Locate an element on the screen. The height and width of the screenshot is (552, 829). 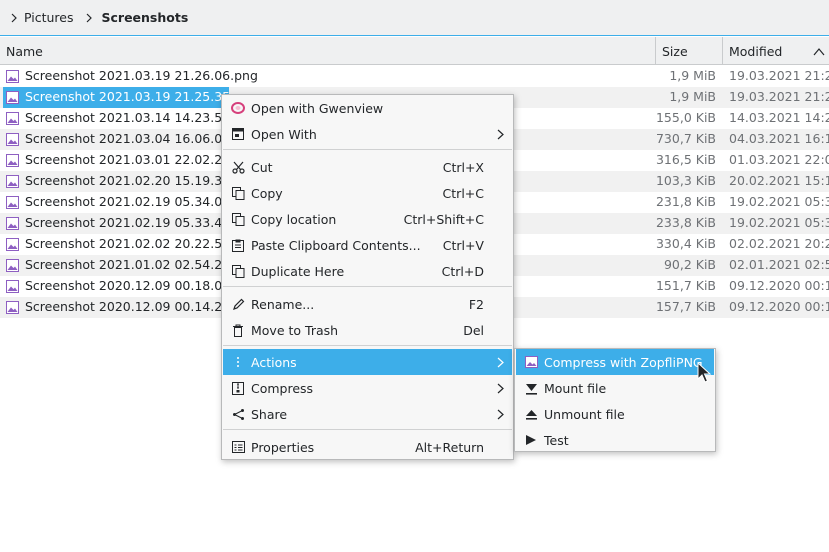
file-size: 155,0 KiB is located at coordinates (685, 117).